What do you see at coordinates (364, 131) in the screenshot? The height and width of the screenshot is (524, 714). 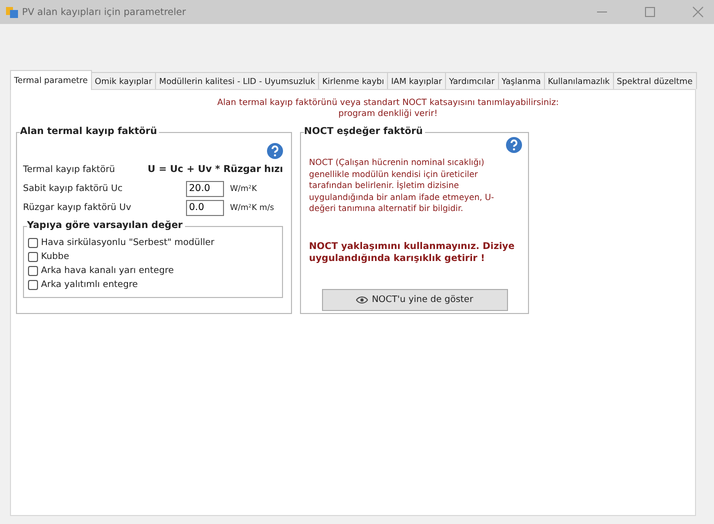 I see `group-title: NOCT eşdeğer faktörü` at bounding box center [364, 131].